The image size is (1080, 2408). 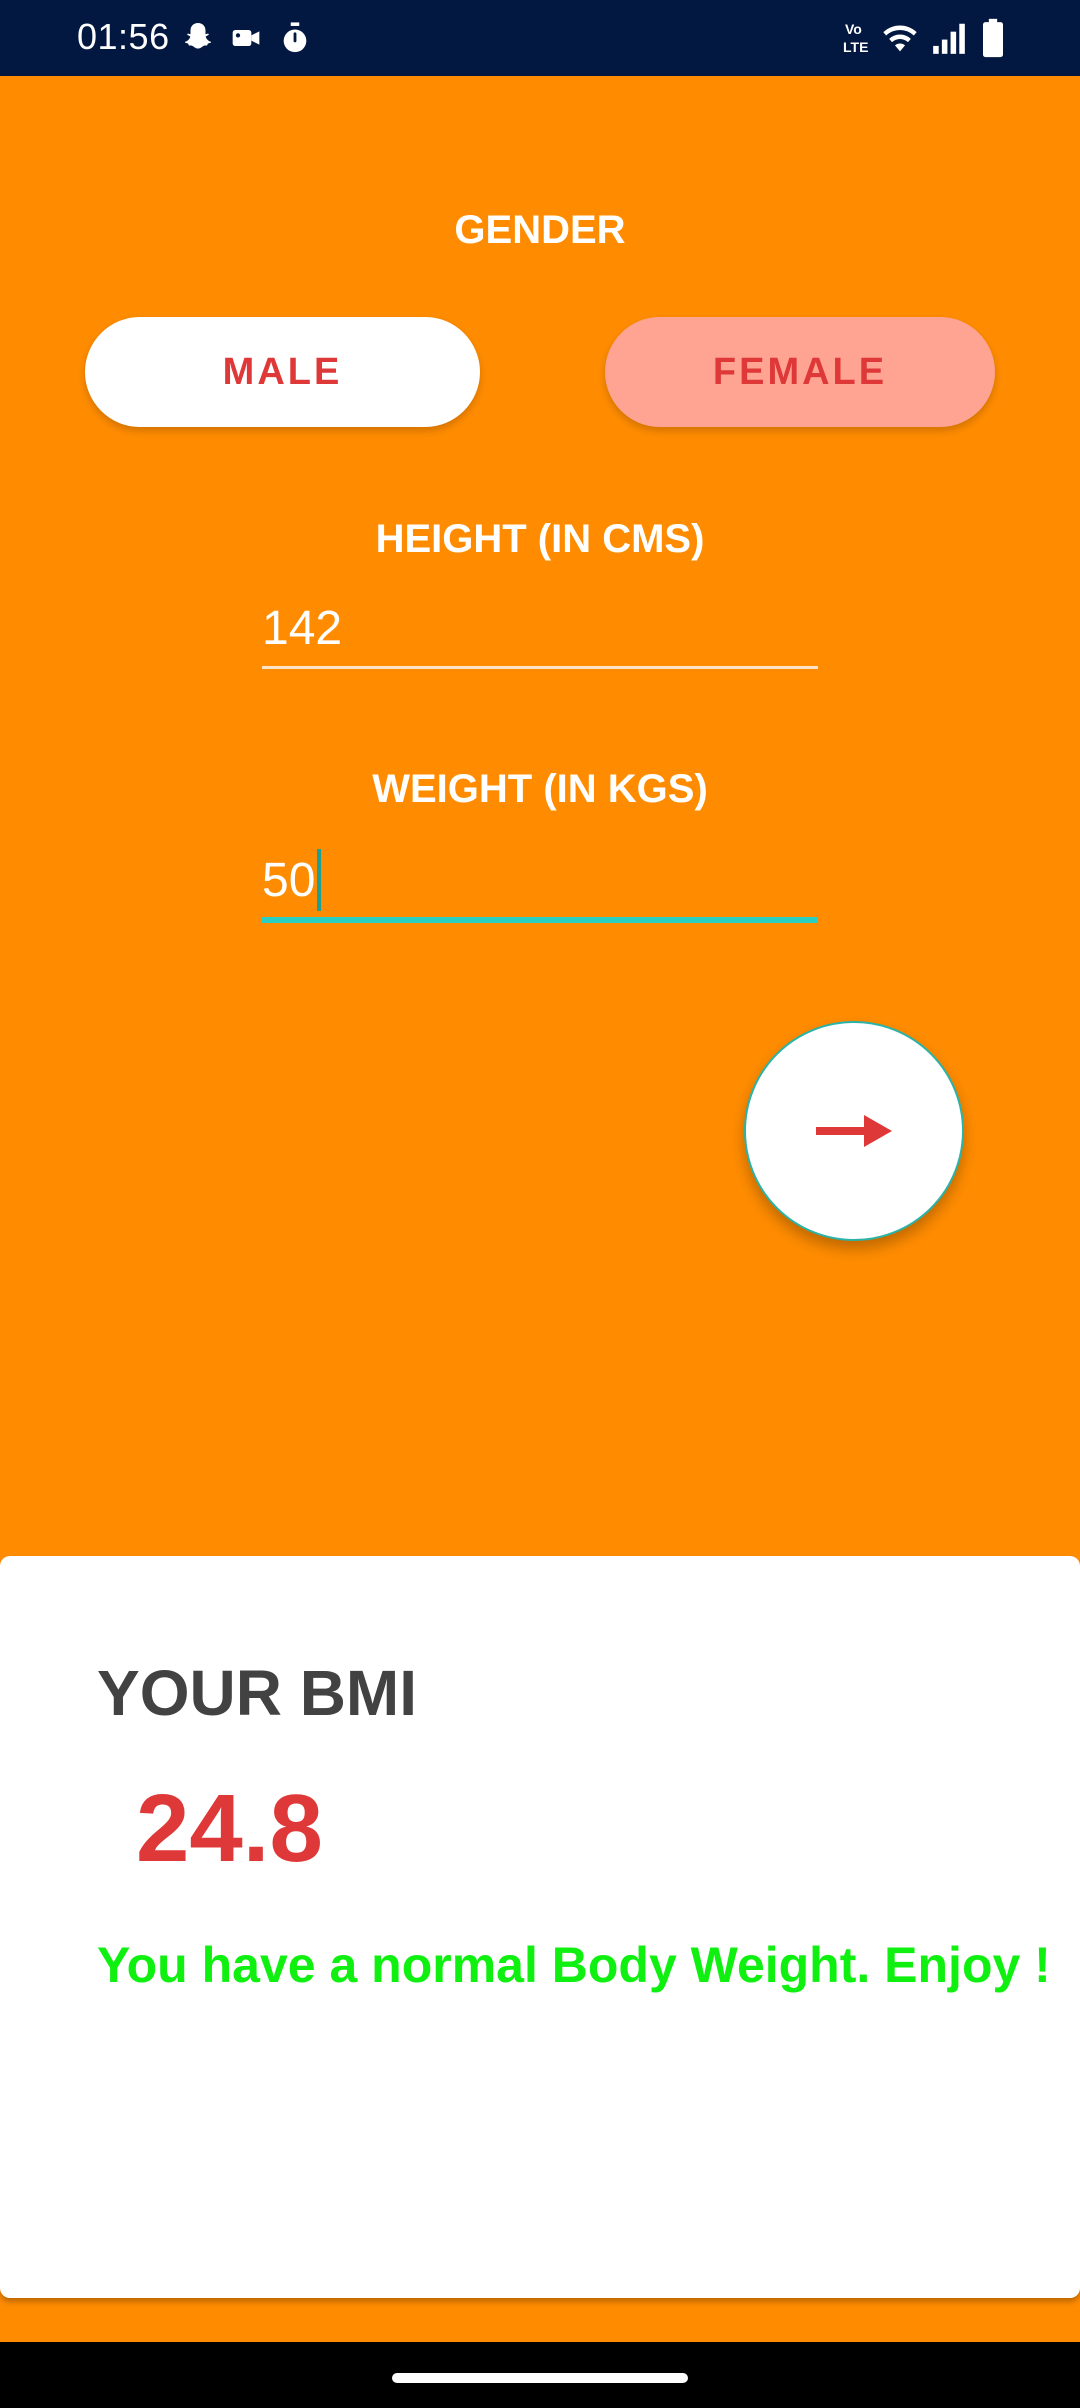 I want to click on wifi-icon, so click(x=900, y=38).